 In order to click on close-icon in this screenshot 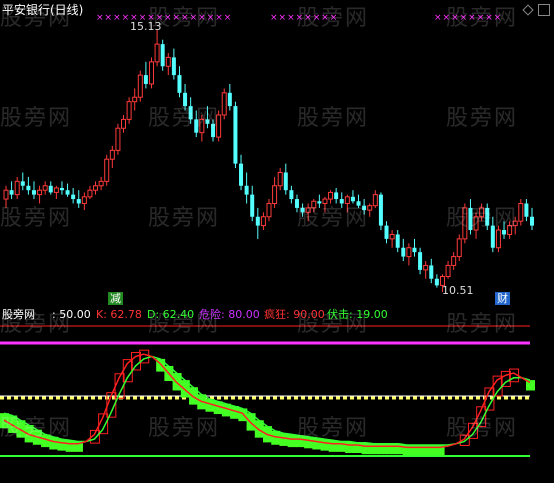, I will do `click(544, 10)`.